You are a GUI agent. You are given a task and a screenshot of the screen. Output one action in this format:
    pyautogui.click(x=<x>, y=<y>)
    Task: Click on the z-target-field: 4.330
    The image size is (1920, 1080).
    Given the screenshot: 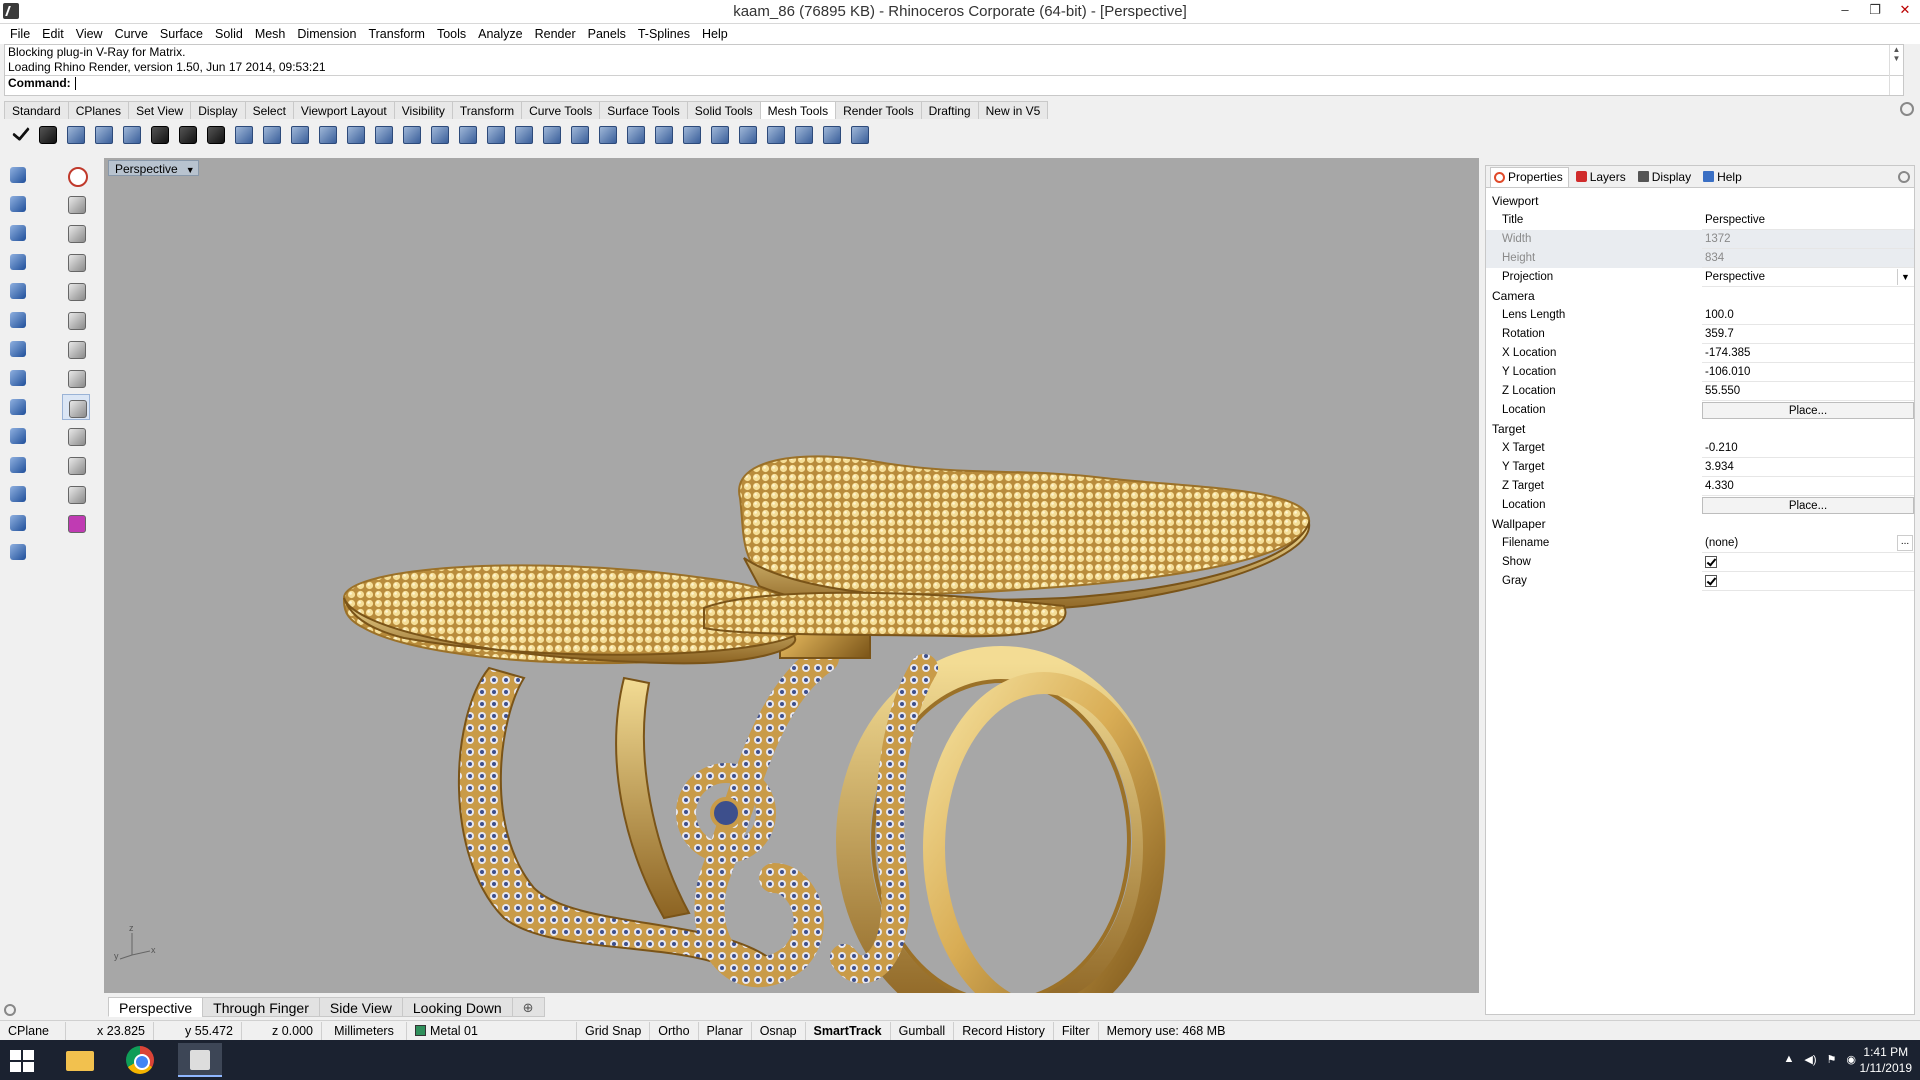 What is the action you would take?
    pyautogui.click(x=1808, y=486)
    